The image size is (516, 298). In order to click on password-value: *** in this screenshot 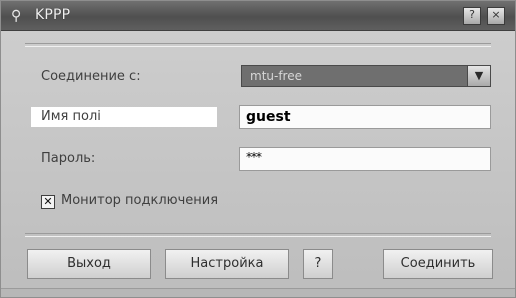, I will do `click(254, 157)`.